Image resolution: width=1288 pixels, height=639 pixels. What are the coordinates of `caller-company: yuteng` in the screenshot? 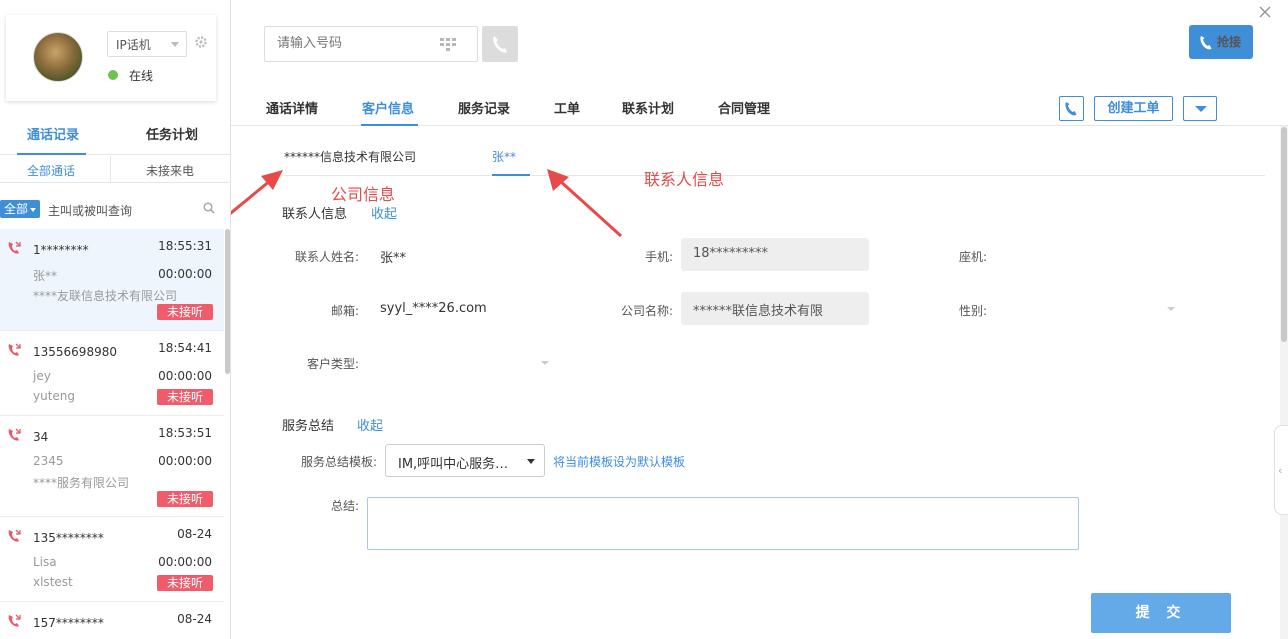 It's located at (54, 396).